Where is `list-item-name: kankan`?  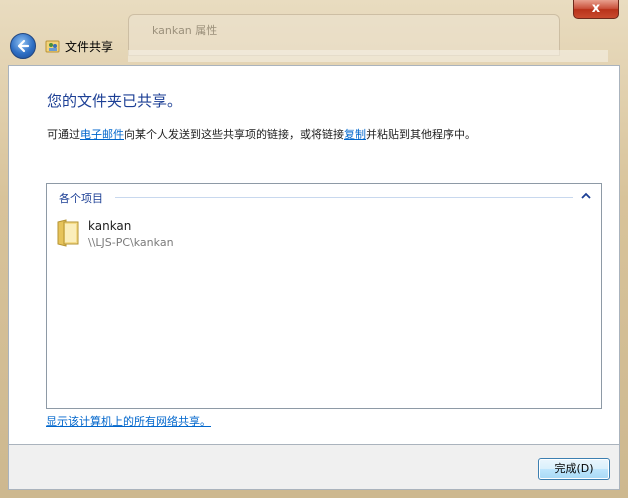 list-item-name: kankan is located at coordinates (109, 226).